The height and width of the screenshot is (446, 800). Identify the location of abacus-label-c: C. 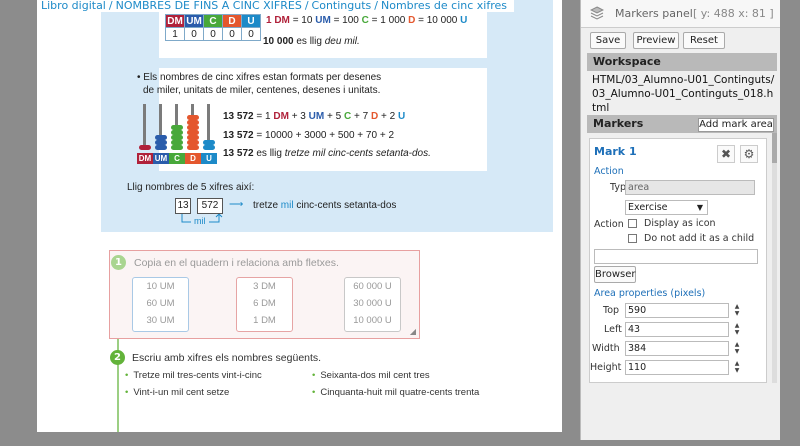
(177, 158).